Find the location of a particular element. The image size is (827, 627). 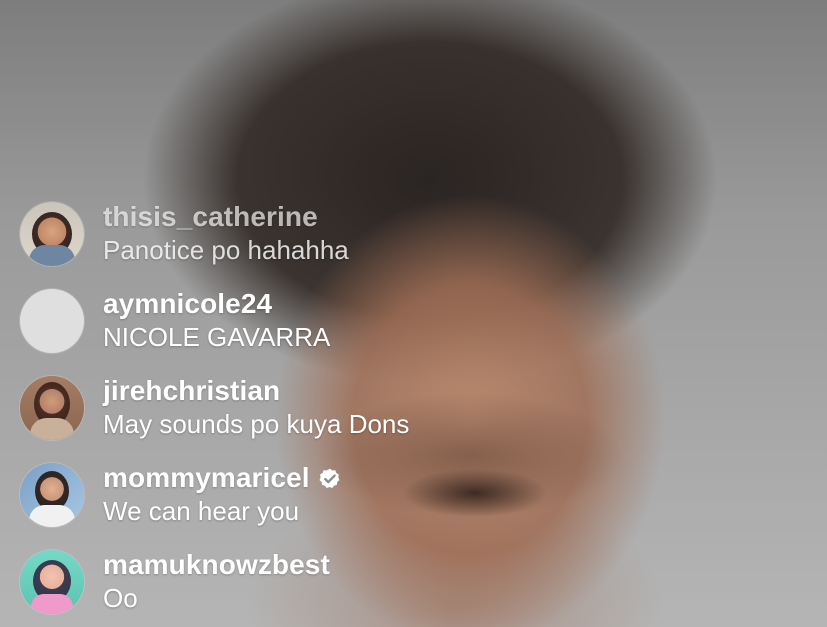

avatar-mamuknowzbest is located at coordinates (52, 582).